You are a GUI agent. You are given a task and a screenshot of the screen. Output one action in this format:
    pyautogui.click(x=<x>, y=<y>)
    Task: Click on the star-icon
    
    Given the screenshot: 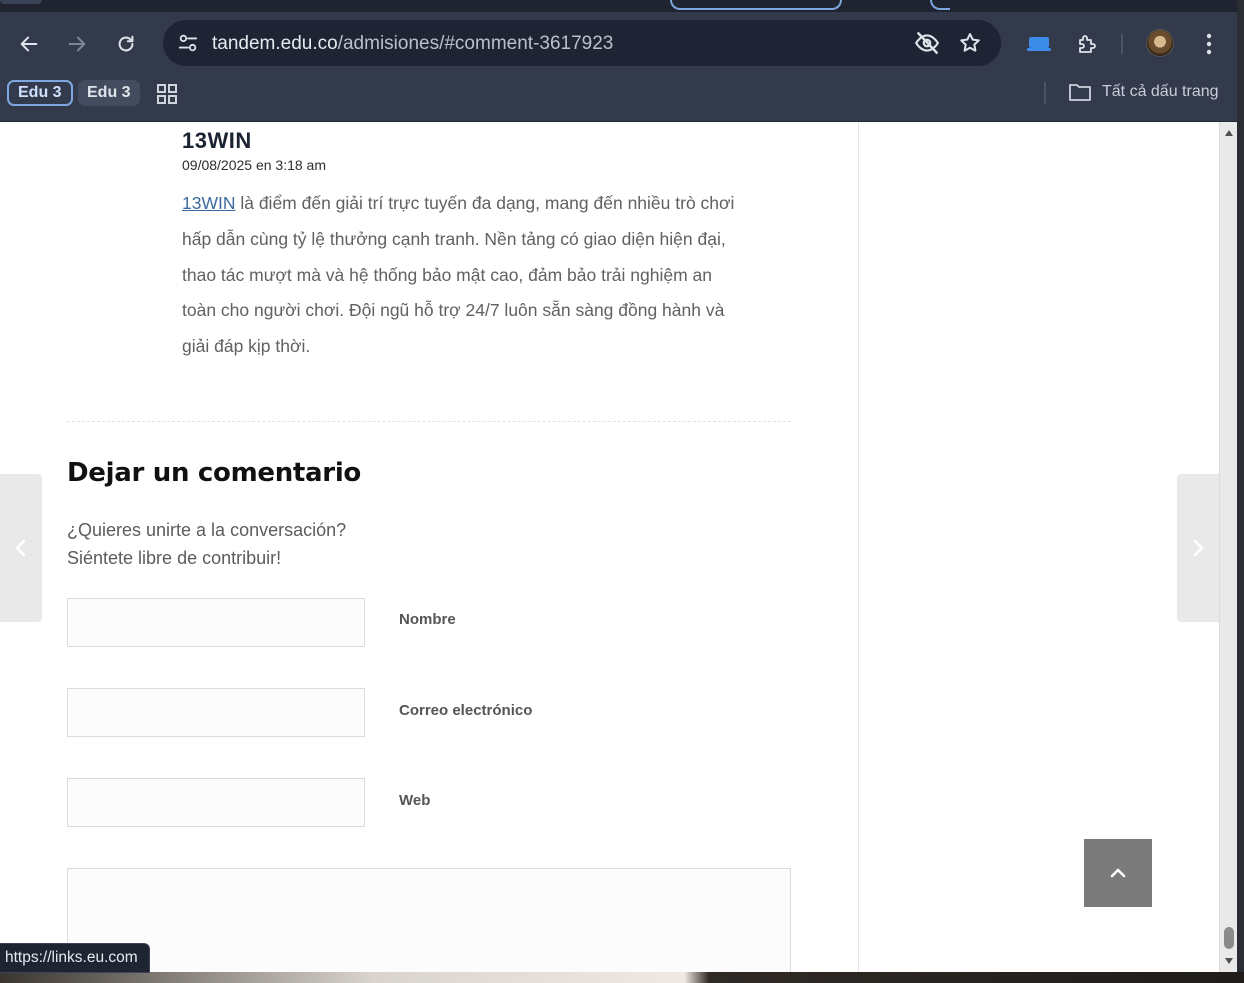 What is the action you would take?
    pyautogui.click(x=970, y=42)
    